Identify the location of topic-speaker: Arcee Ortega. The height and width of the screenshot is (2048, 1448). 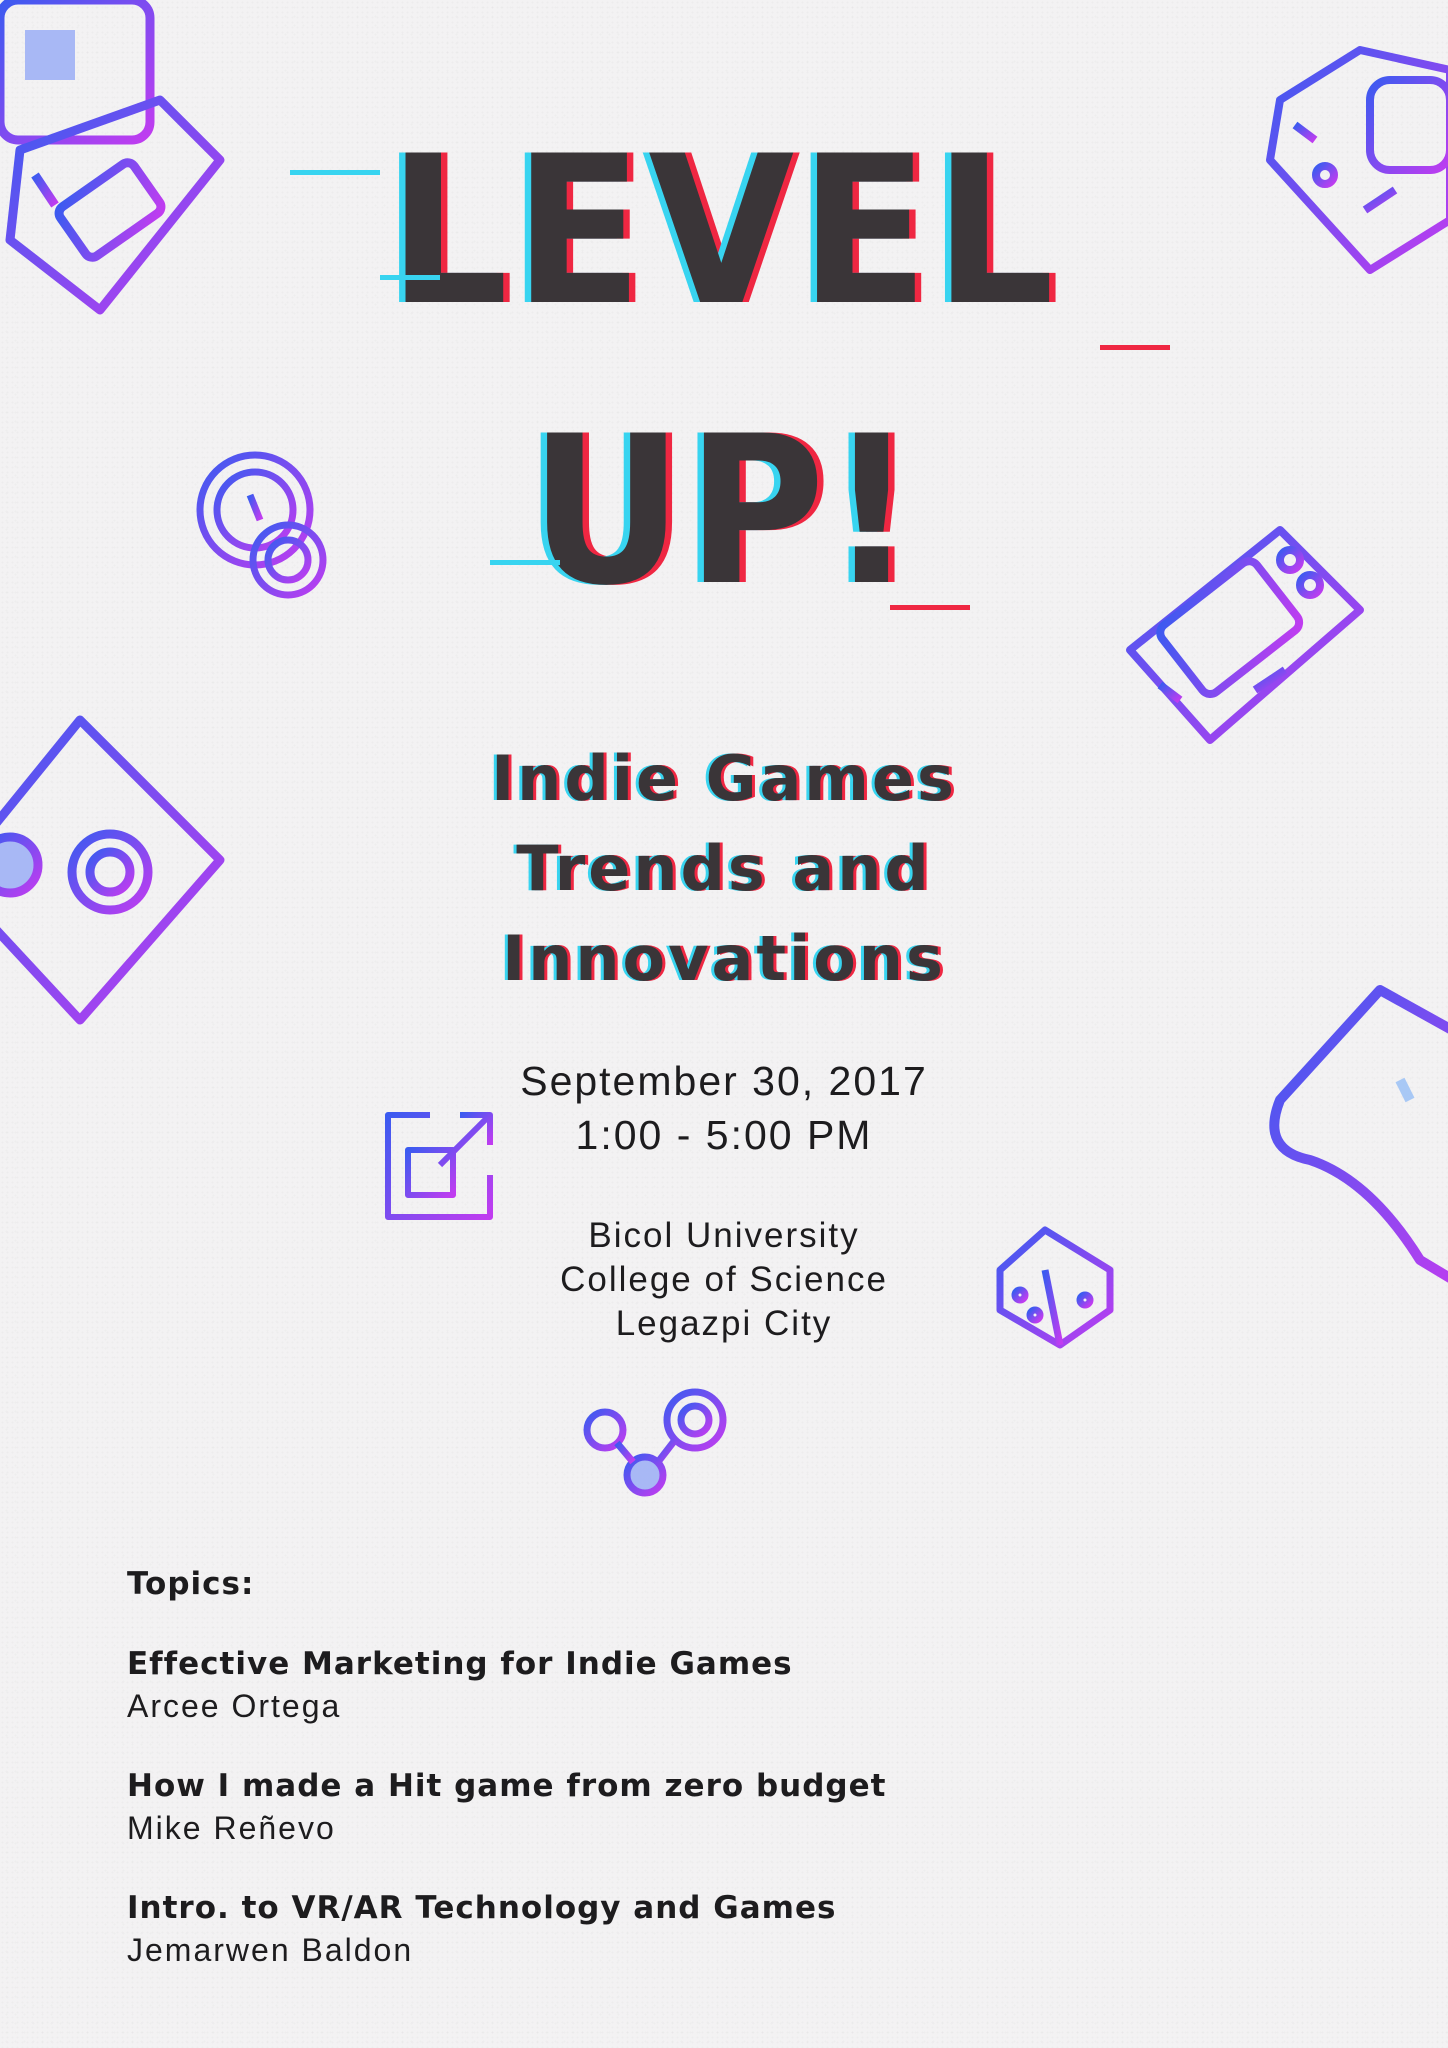
(234, 1706).